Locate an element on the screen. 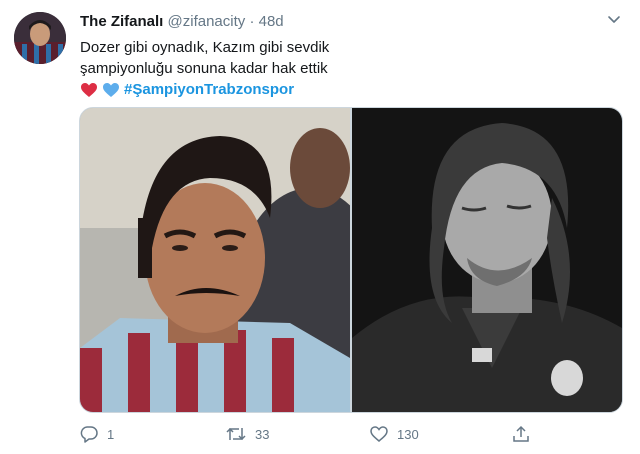 This screenshot has width=640, height=454. share-icon is located at coordinates (521, 433).